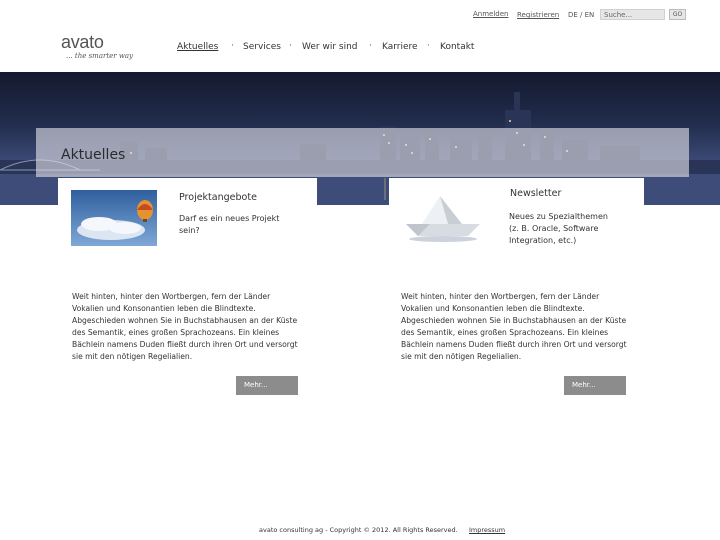 This screenshot has width=720, height=540. What do you see at coordinates (114, 218) in the screenshot?
I see `balloon-image` at bounding box center [114, 218].